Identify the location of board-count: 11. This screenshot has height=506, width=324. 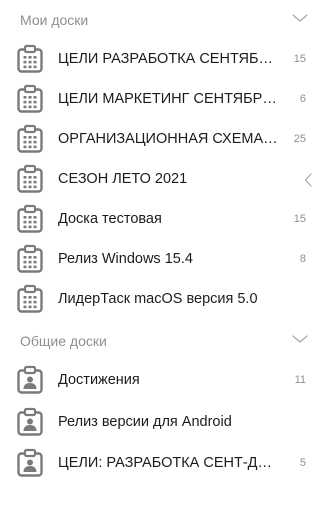
(300, 380).